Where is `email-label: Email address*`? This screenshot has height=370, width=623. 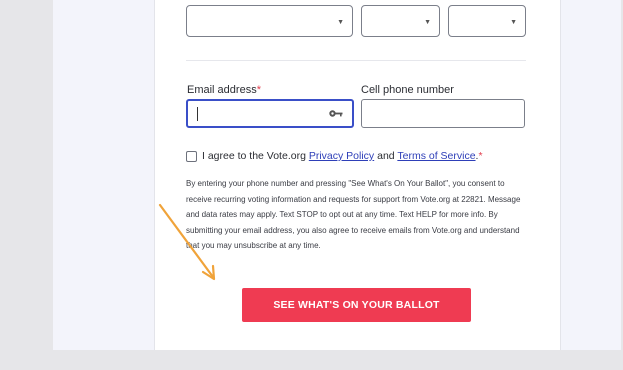 email-label: Email address* is located at coordinates (224, 90).